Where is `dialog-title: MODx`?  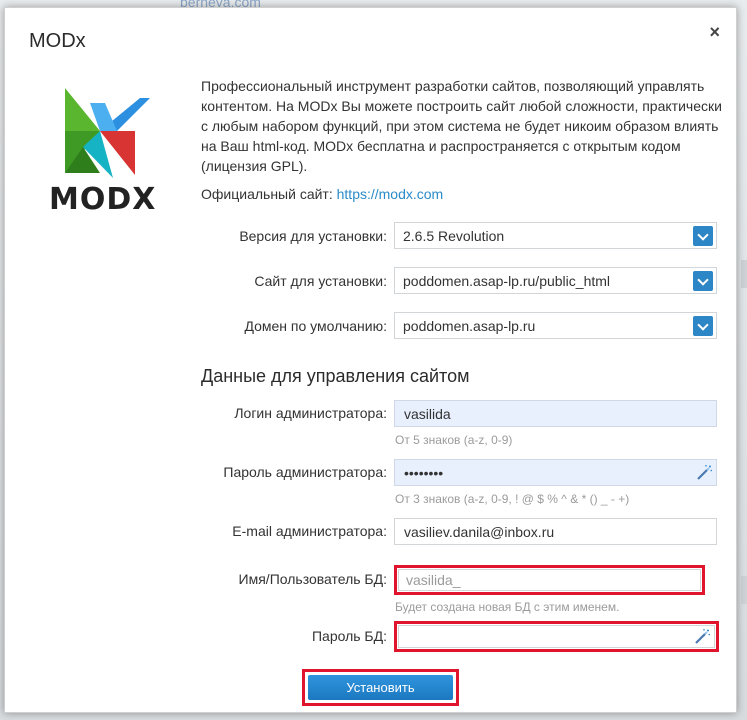 dialog-title: MODx is located at coordinates (57, 41).